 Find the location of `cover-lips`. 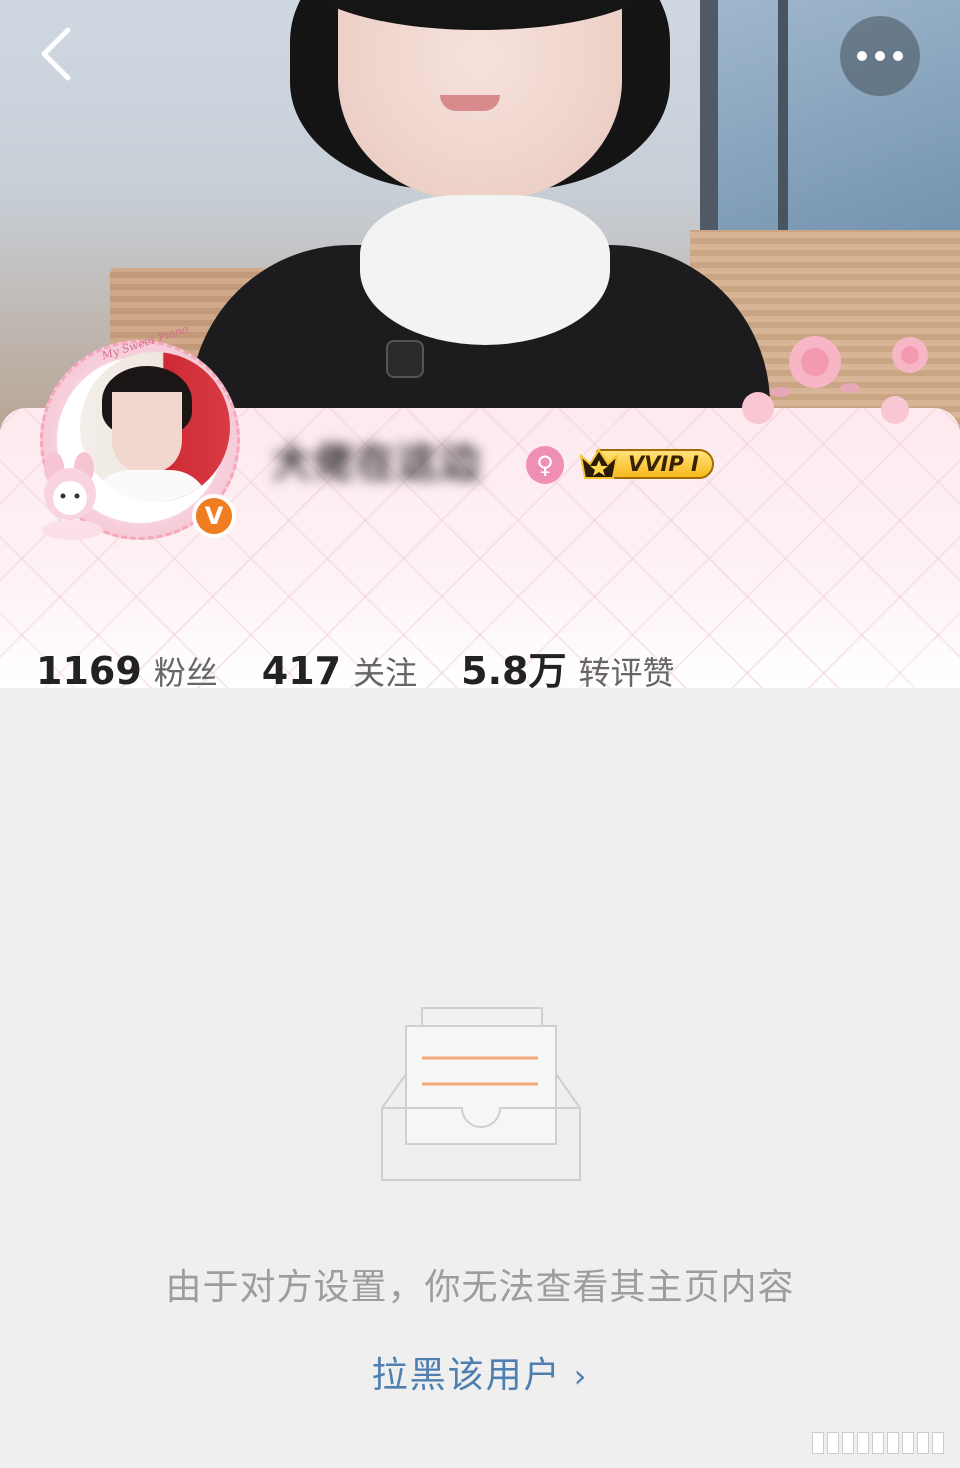

cover-lips is located at coordinates (470, 103).